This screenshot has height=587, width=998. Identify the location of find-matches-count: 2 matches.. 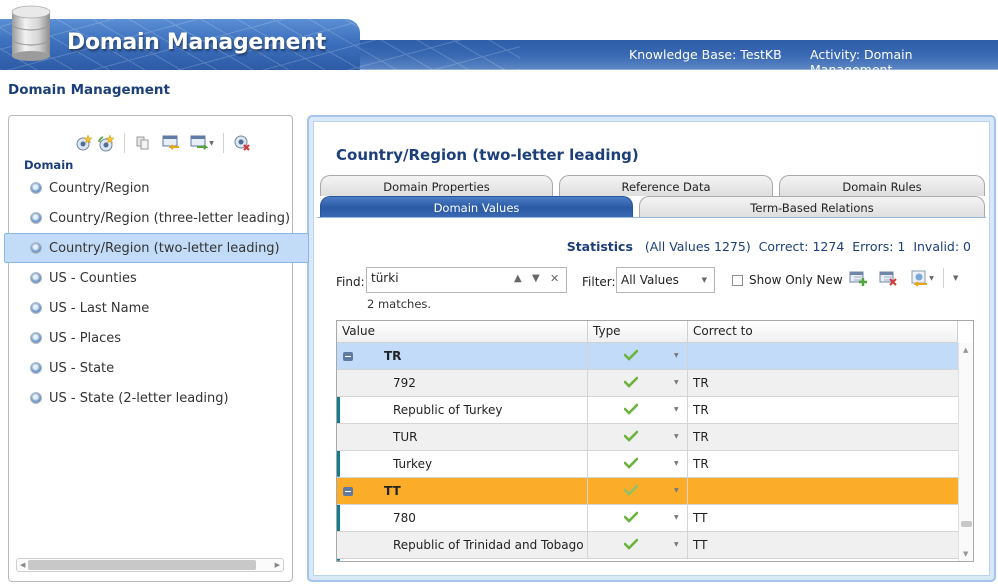
(399, 304).